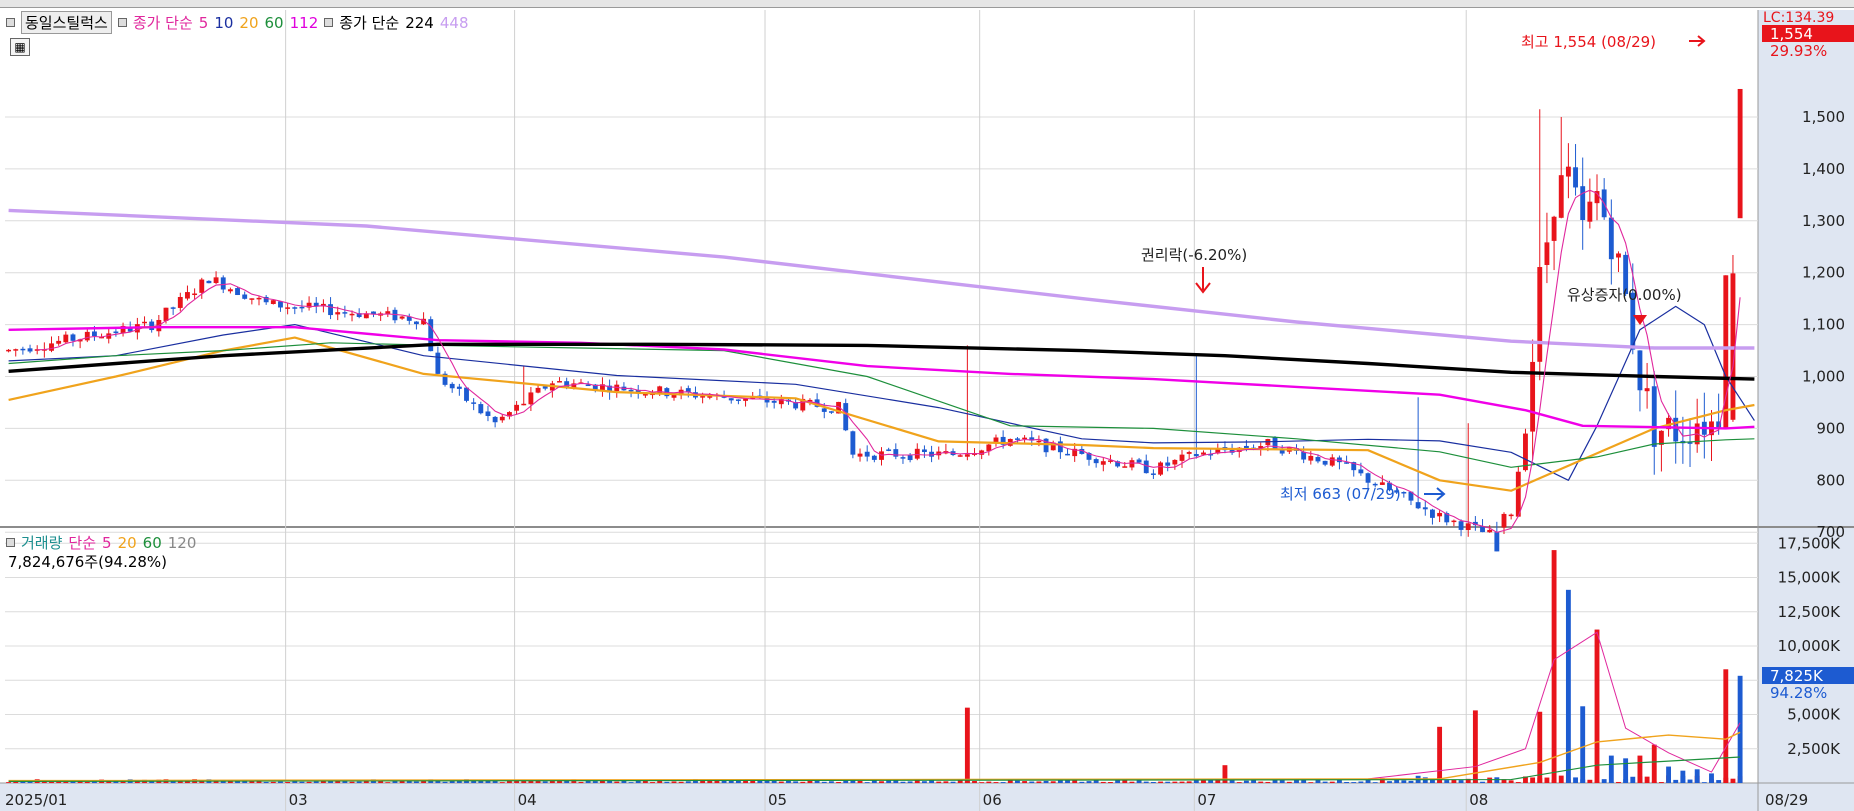 The width and height of the screenshot is (1854, 811). I want to click on ma-period-5: 5, so click(203, 22).